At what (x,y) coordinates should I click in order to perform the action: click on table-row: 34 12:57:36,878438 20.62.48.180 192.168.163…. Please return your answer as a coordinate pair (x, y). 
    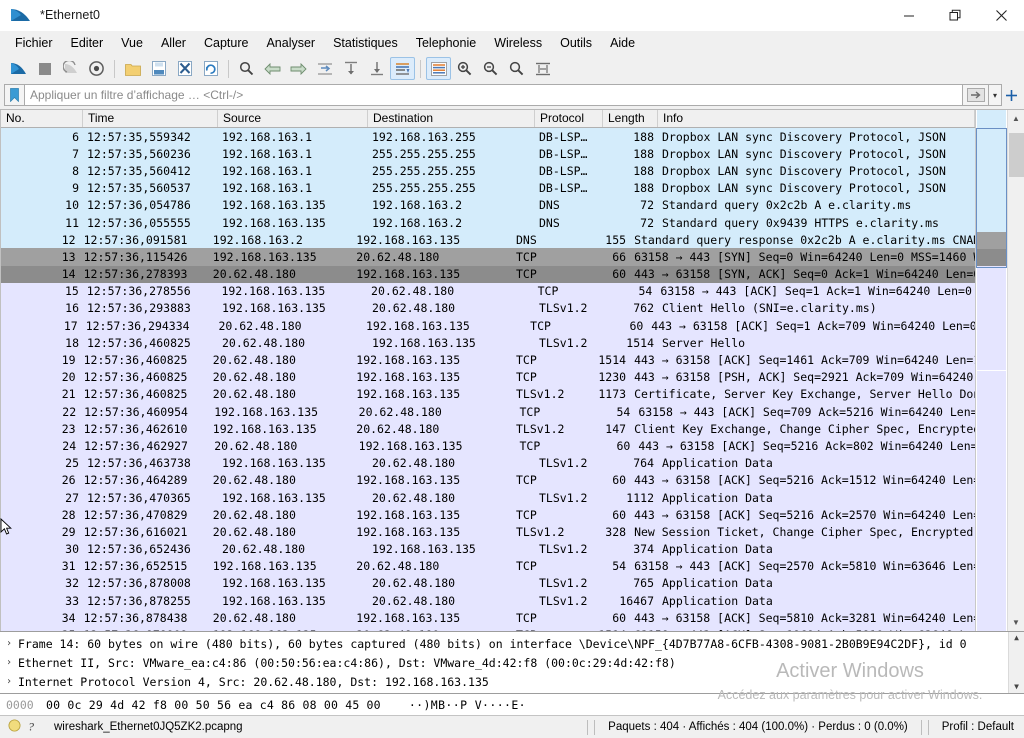
    Looking at the image, I should click on (488, 618).